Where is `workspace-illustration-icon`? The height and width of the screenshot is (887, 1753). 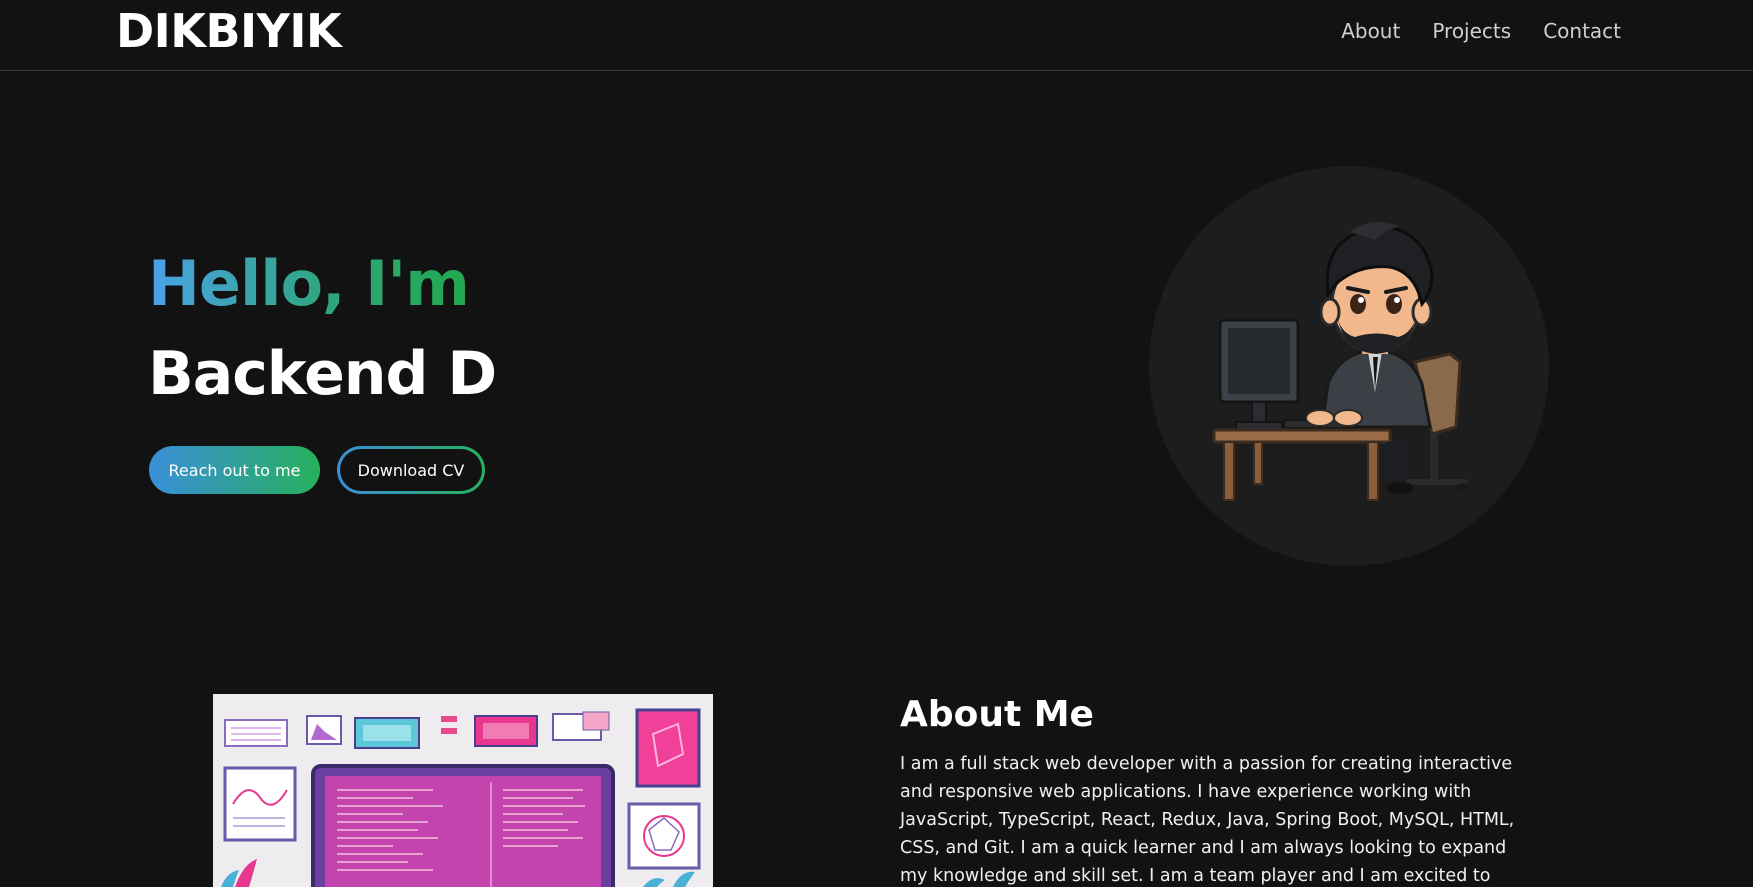 workspace-illustration-icon is located at coordinates (463, 790).